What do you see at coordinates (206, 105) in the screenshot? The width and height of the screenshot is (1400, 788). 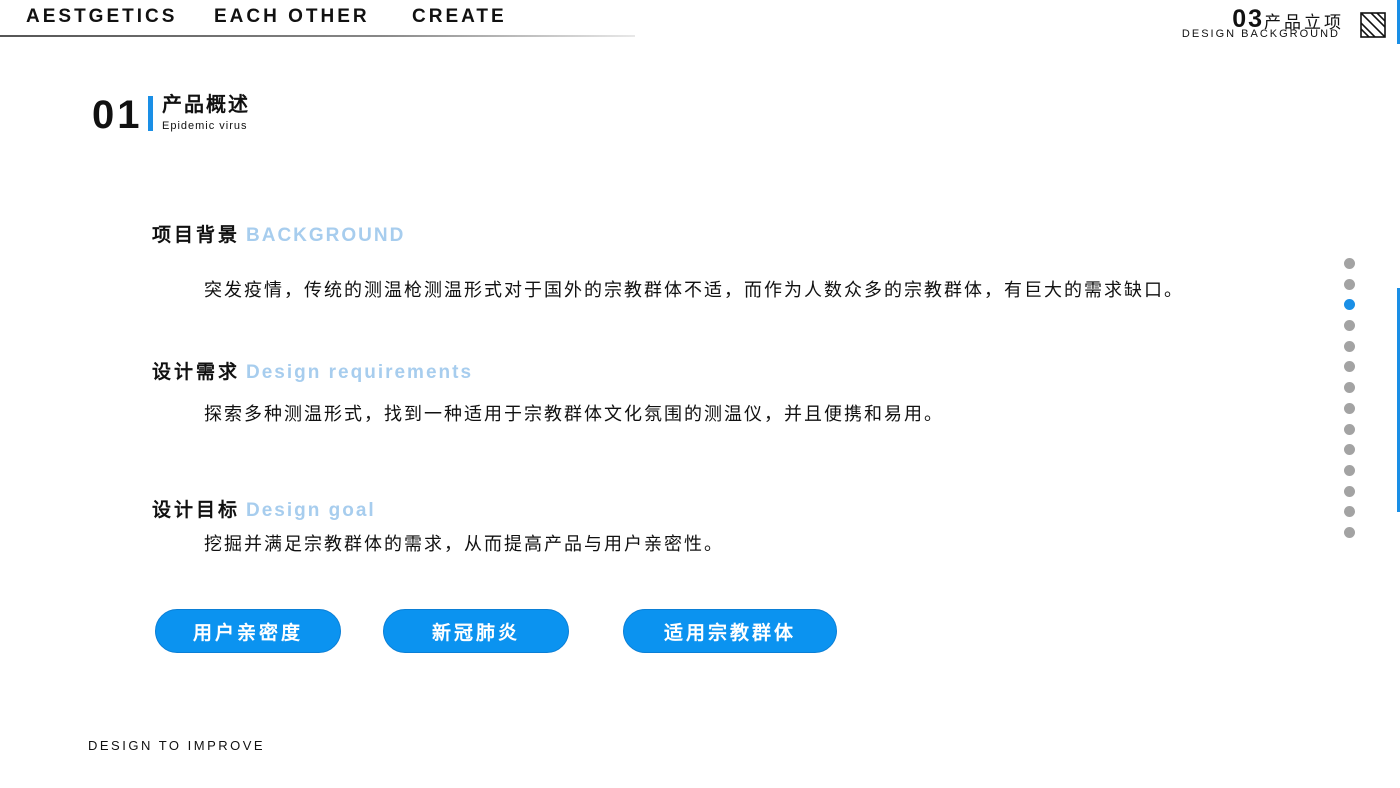 I see `page-title: 产品概述` at bounding box center [206, 105].